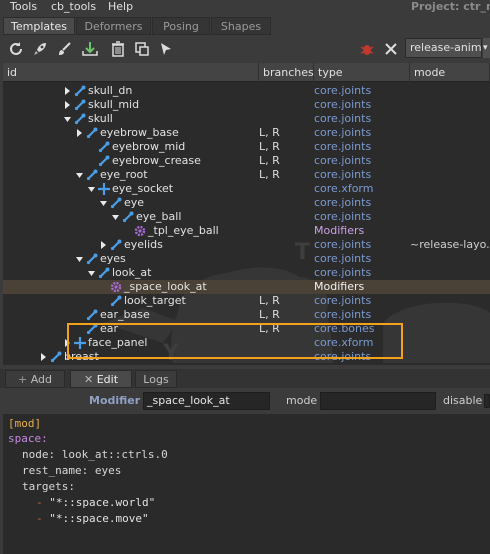 Image resolution: width=490 pixels, height=554 pixels. What do you see at coordinates (378, 401) in the screenshot?
I see `mode-field` at bounding box center [378, 401].